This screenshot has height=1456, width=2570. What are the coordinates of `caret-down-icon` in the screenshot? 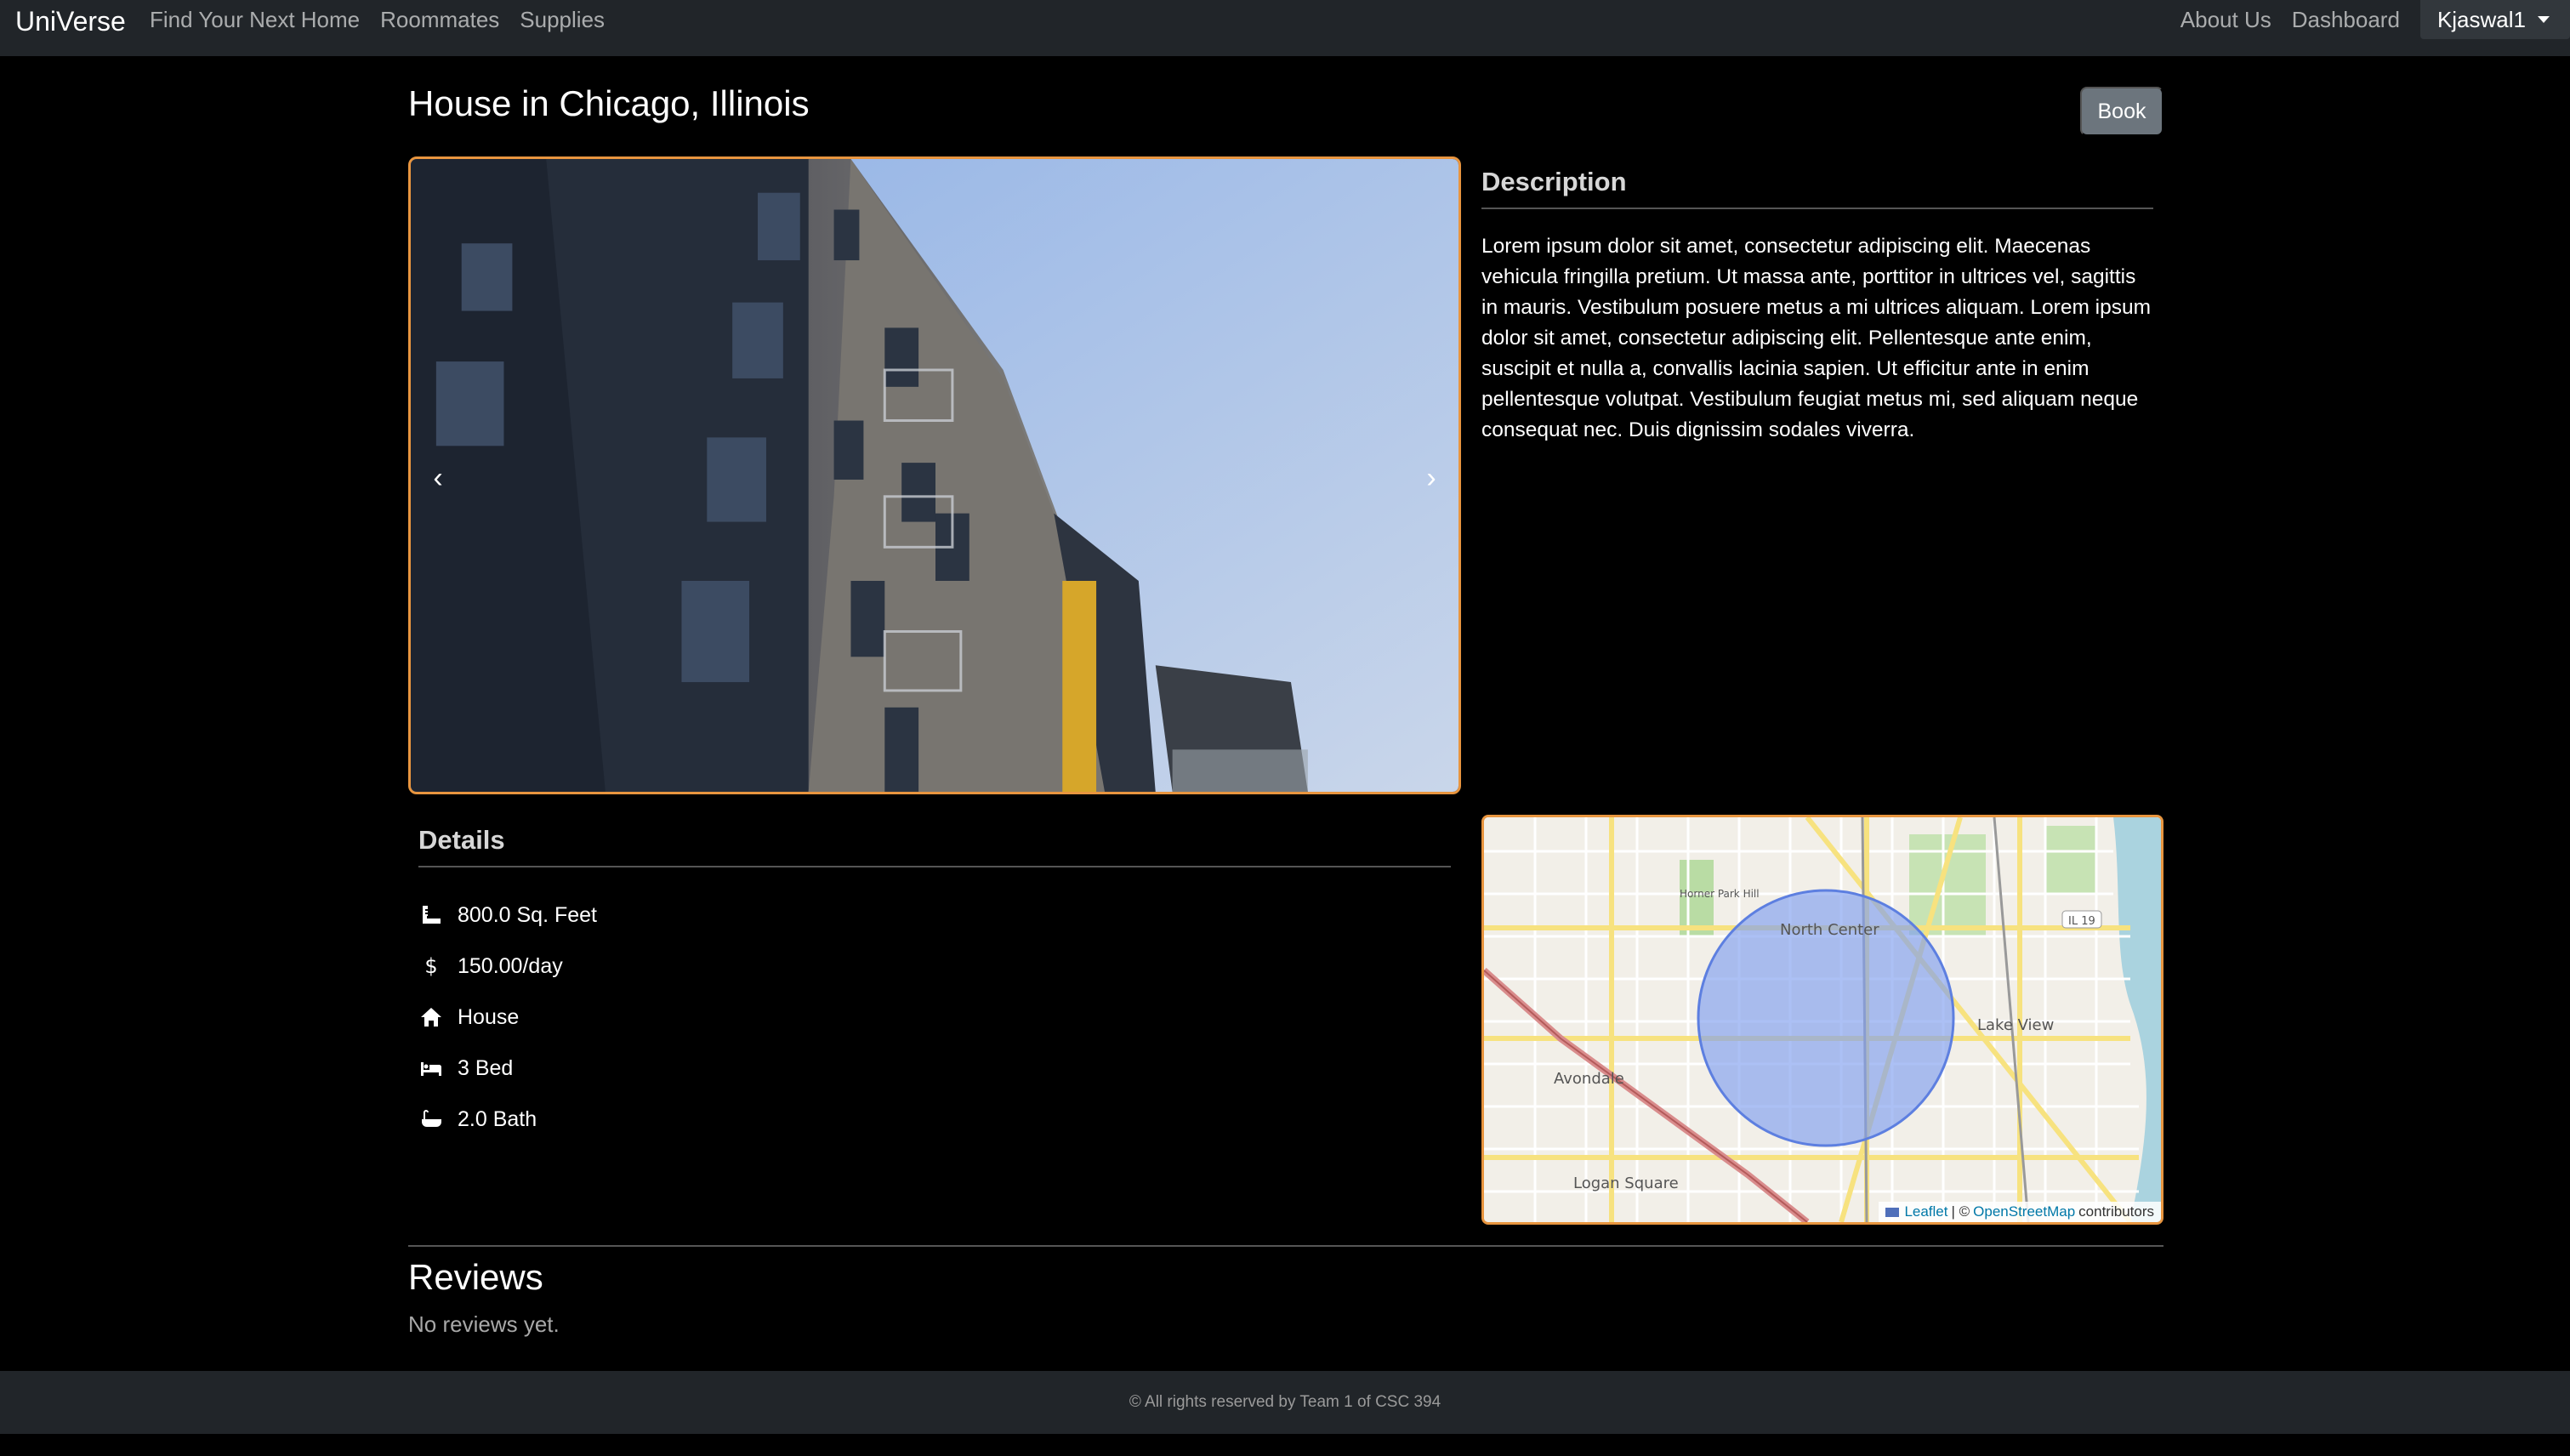 It's located at (2544, 19).